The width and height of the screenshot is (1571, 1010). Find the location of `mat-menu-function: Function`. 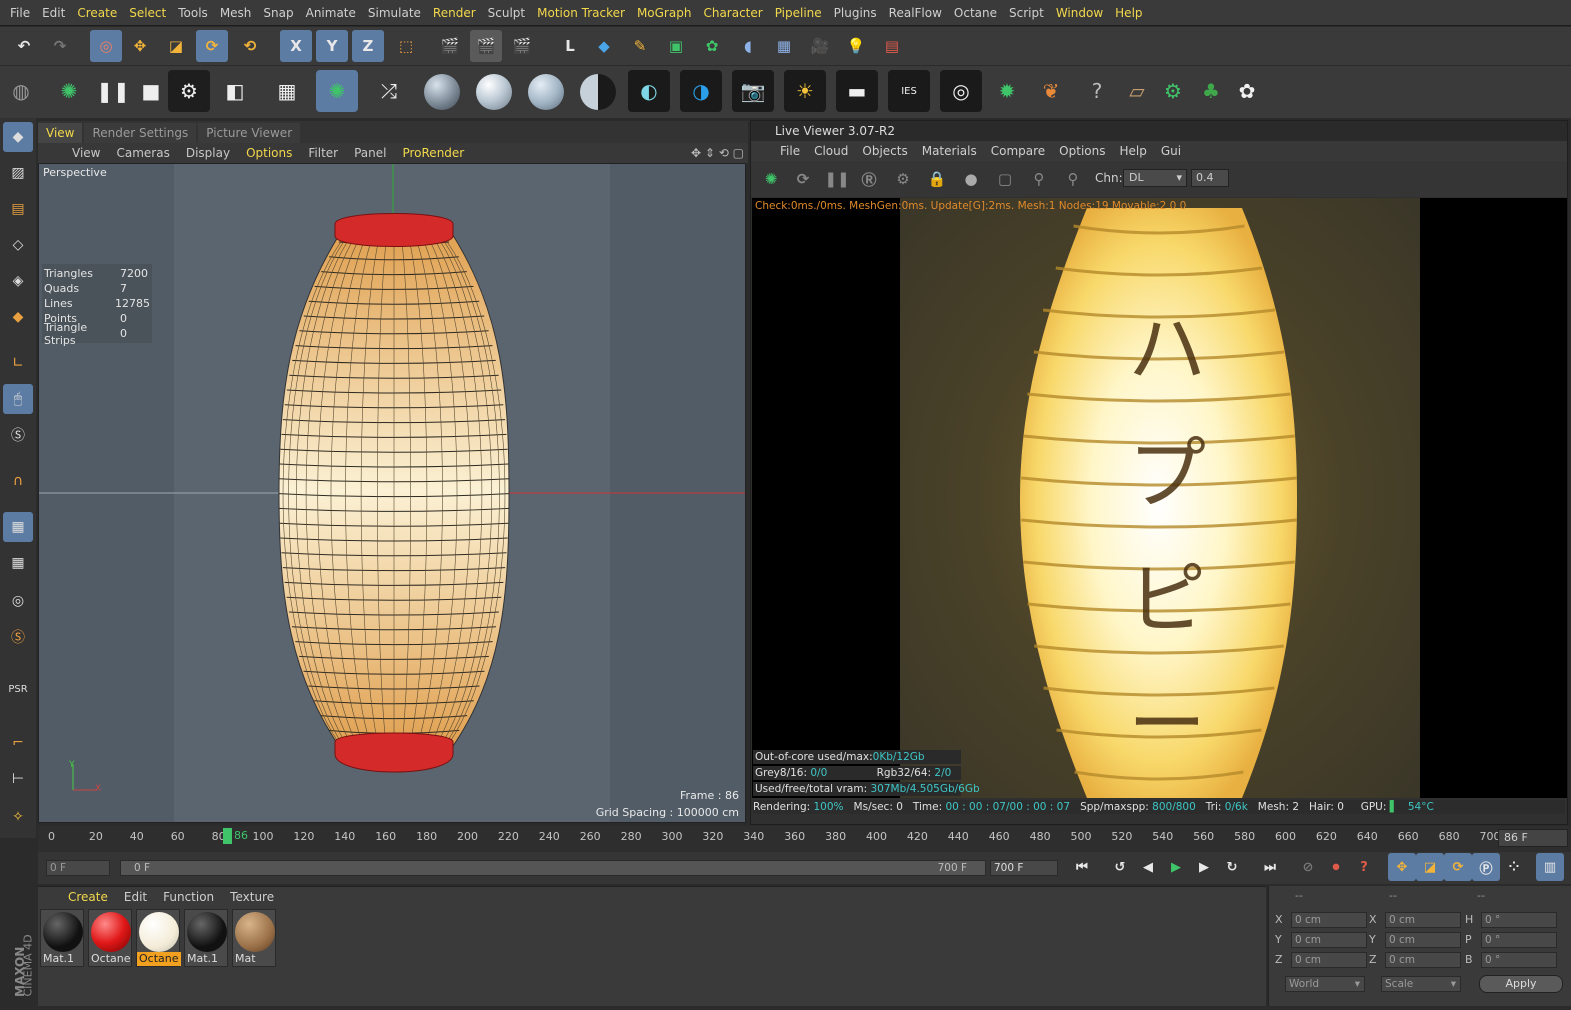

mat-menu-function: Function is located at coordinates (188, 897).